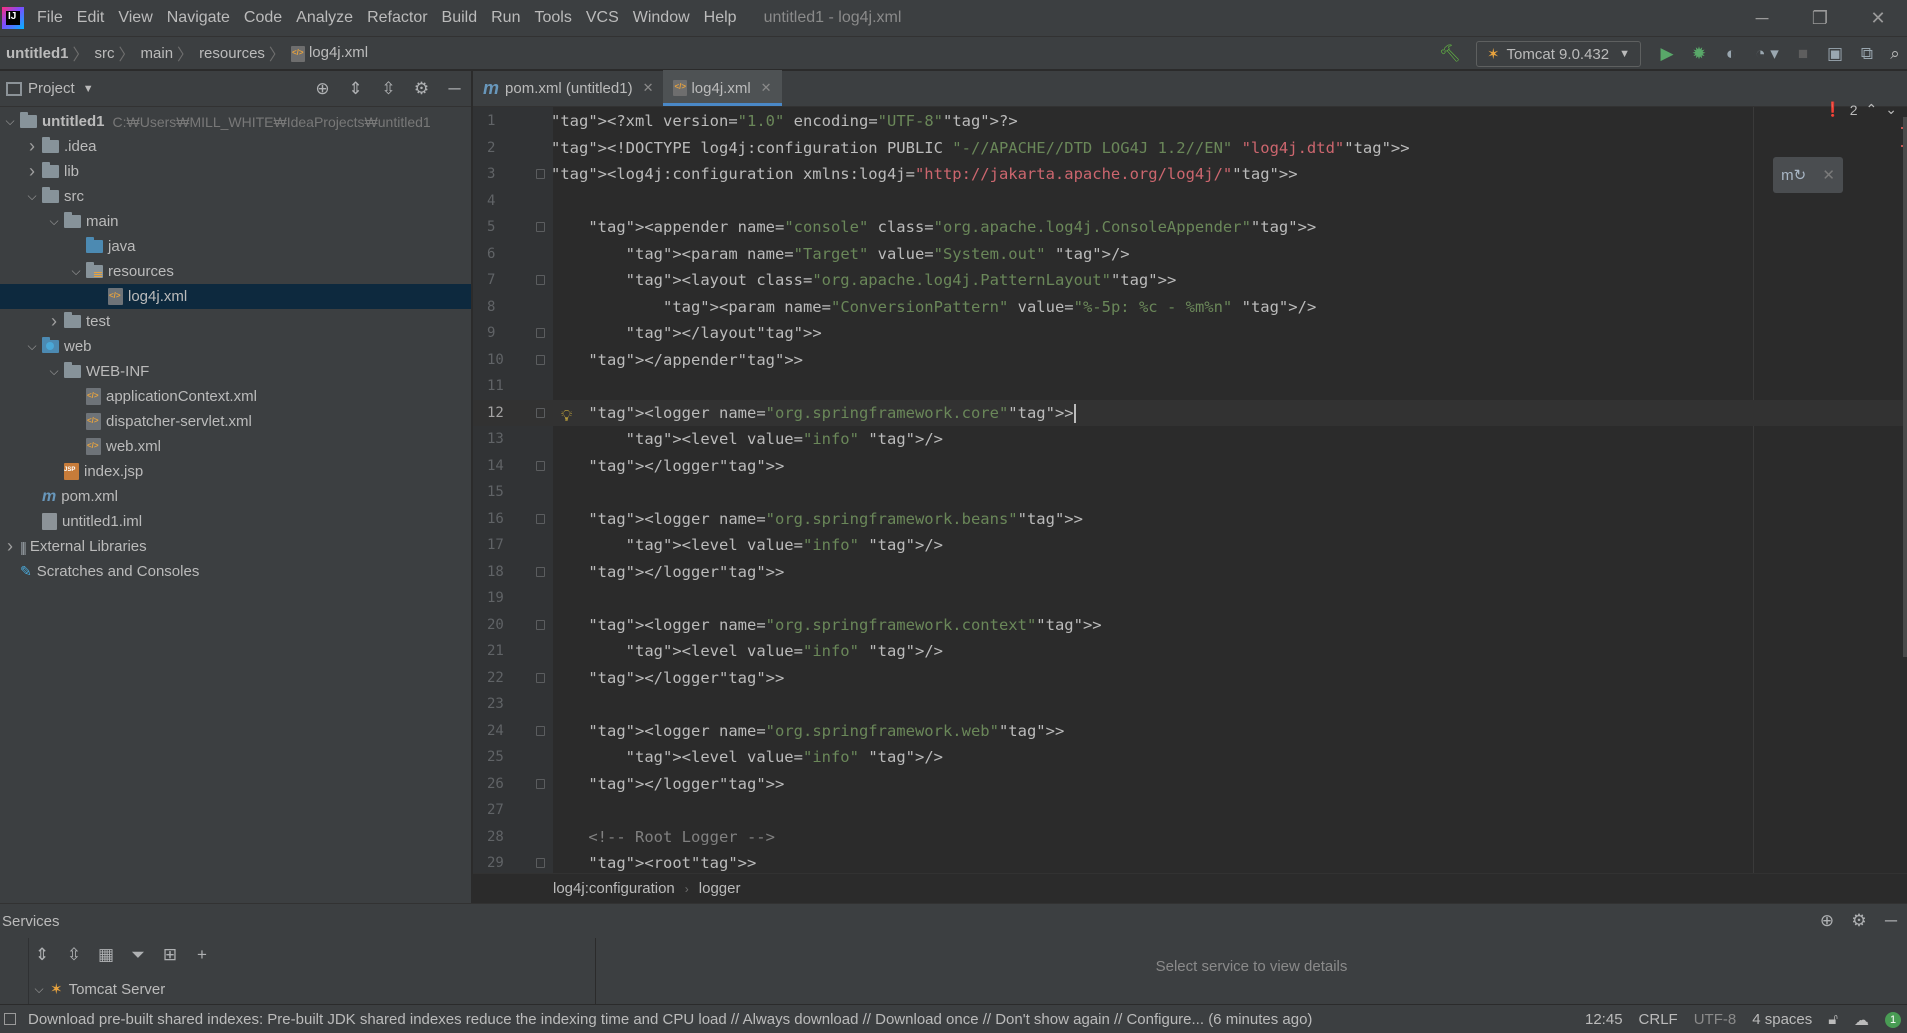 This screenshot has height=1033, width=1907. I want to click on menu-vcs: VCS, so click(602, 18).